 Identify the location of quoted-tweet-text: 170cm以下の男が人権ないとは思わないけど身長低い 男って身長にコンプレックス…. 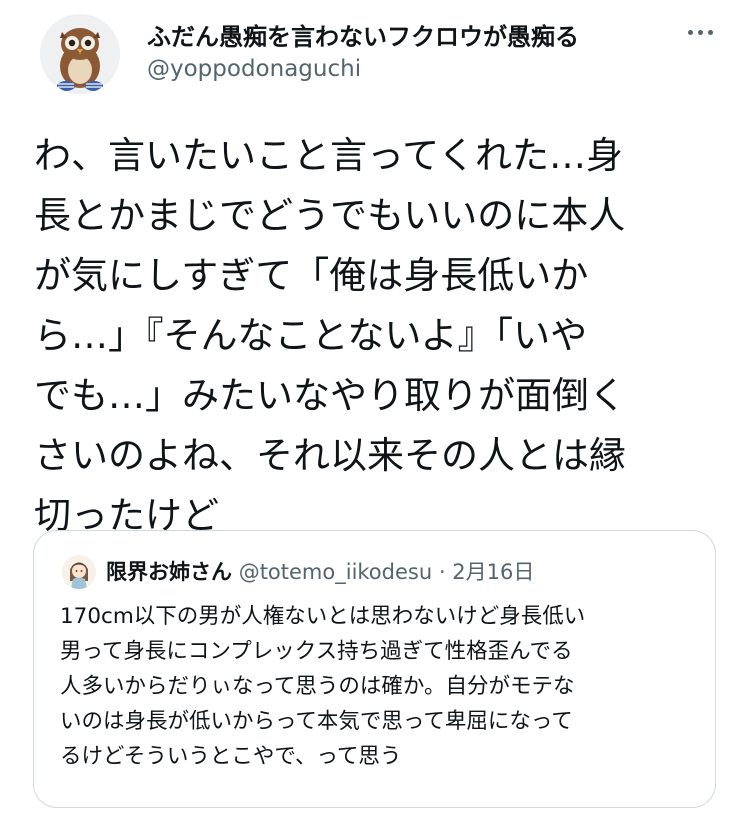
(323, 686).